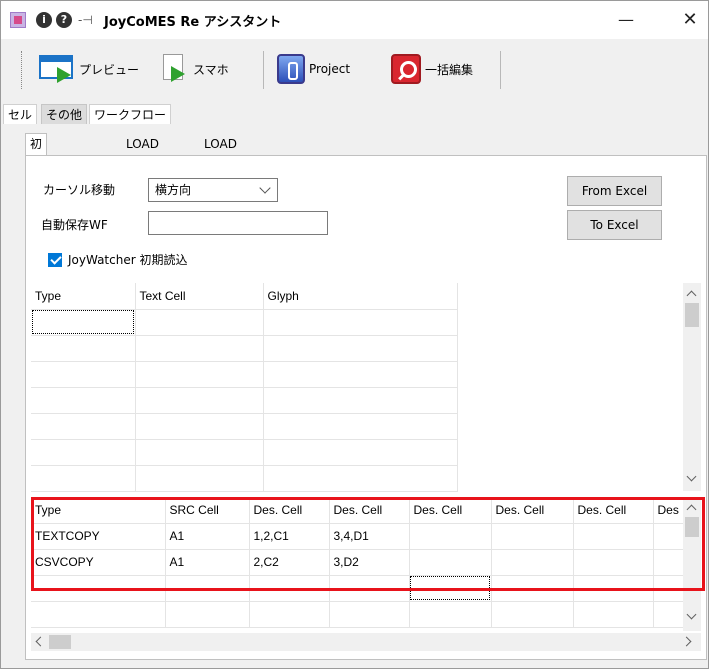 The height and width of the screenshot is (669, 709). I want to click on column-header-glyph: Glyph, so click(360, 296).